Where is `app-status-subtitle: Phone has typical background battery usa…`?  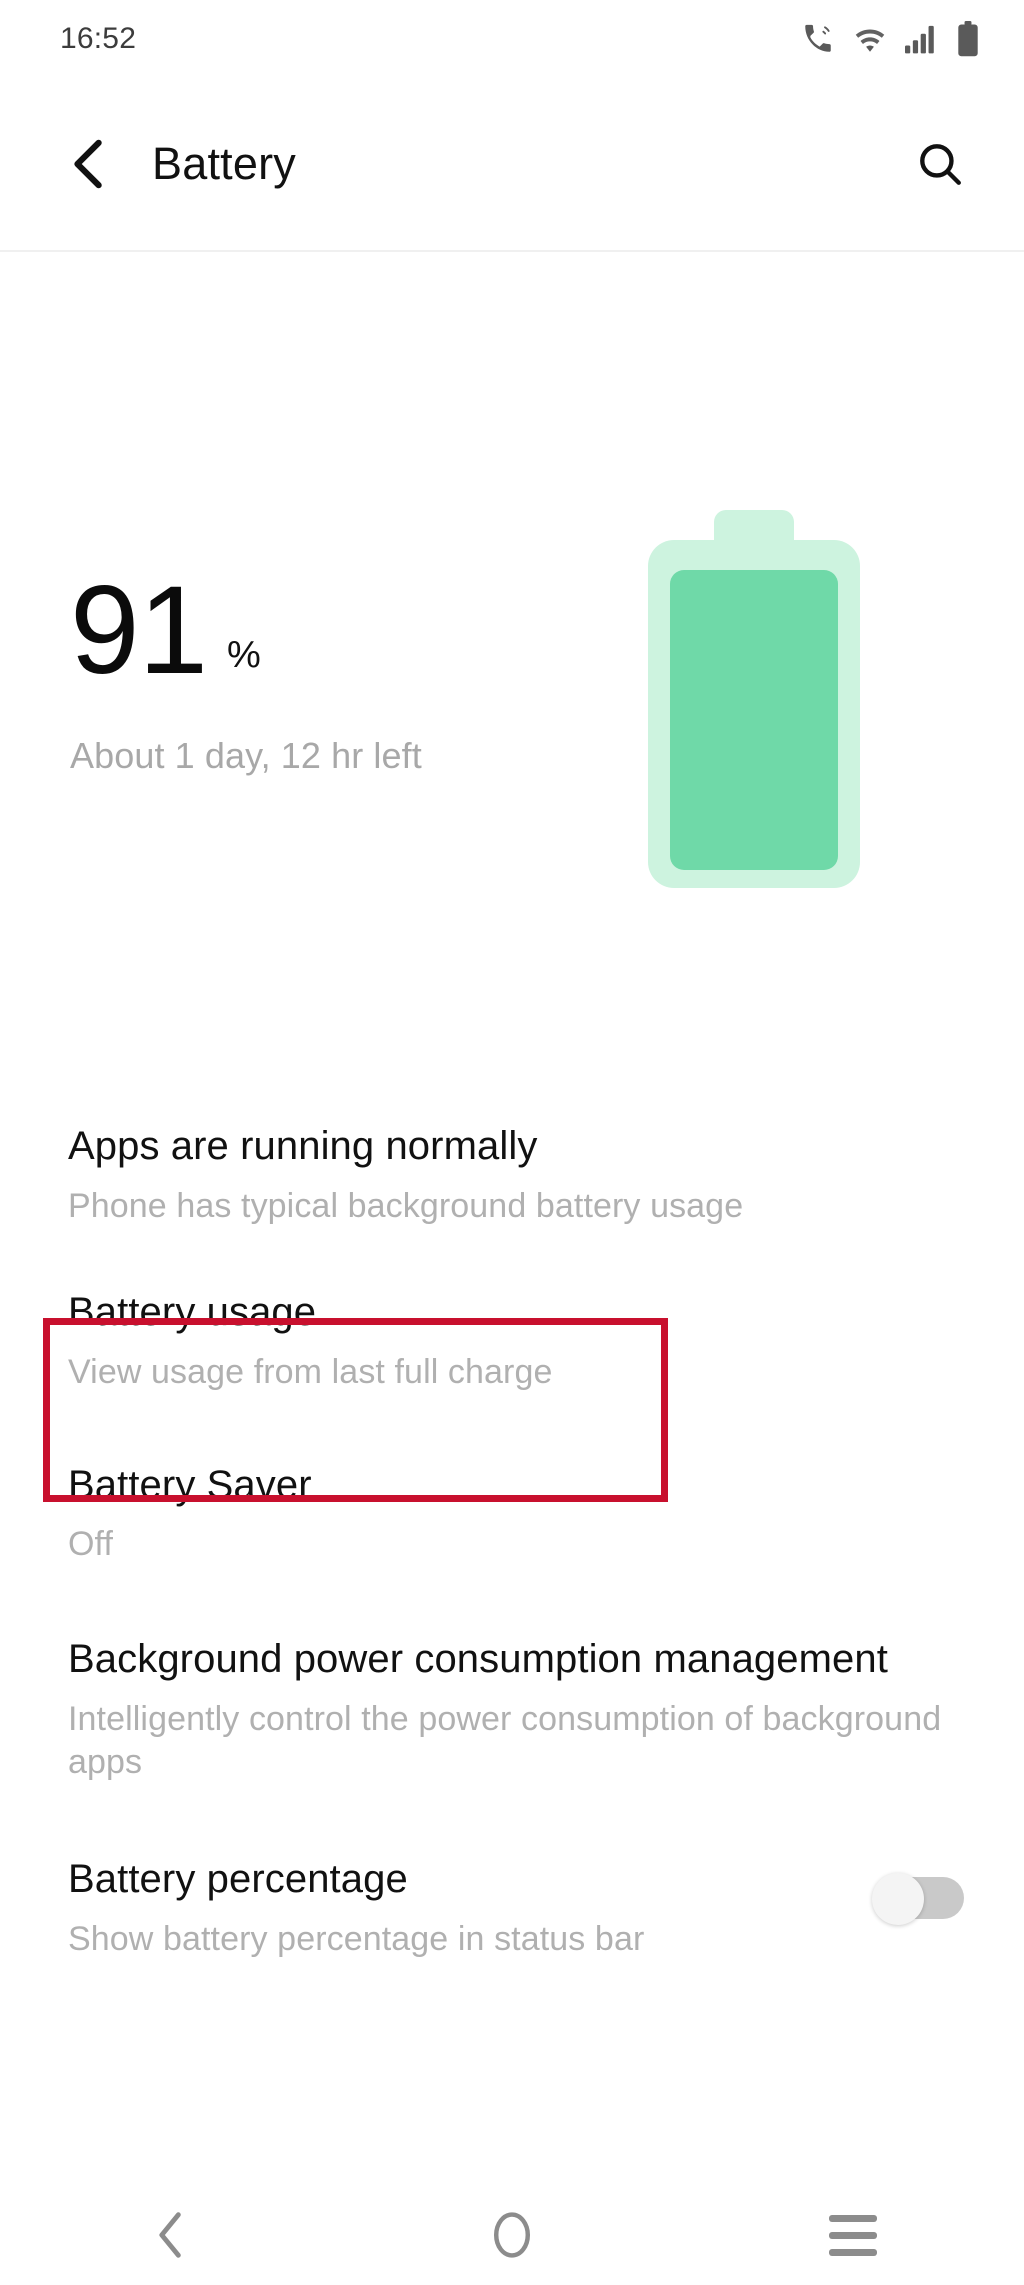 app-status-subtitle: Phone has typical background battery usa… is located at coordinates (406, 1205).